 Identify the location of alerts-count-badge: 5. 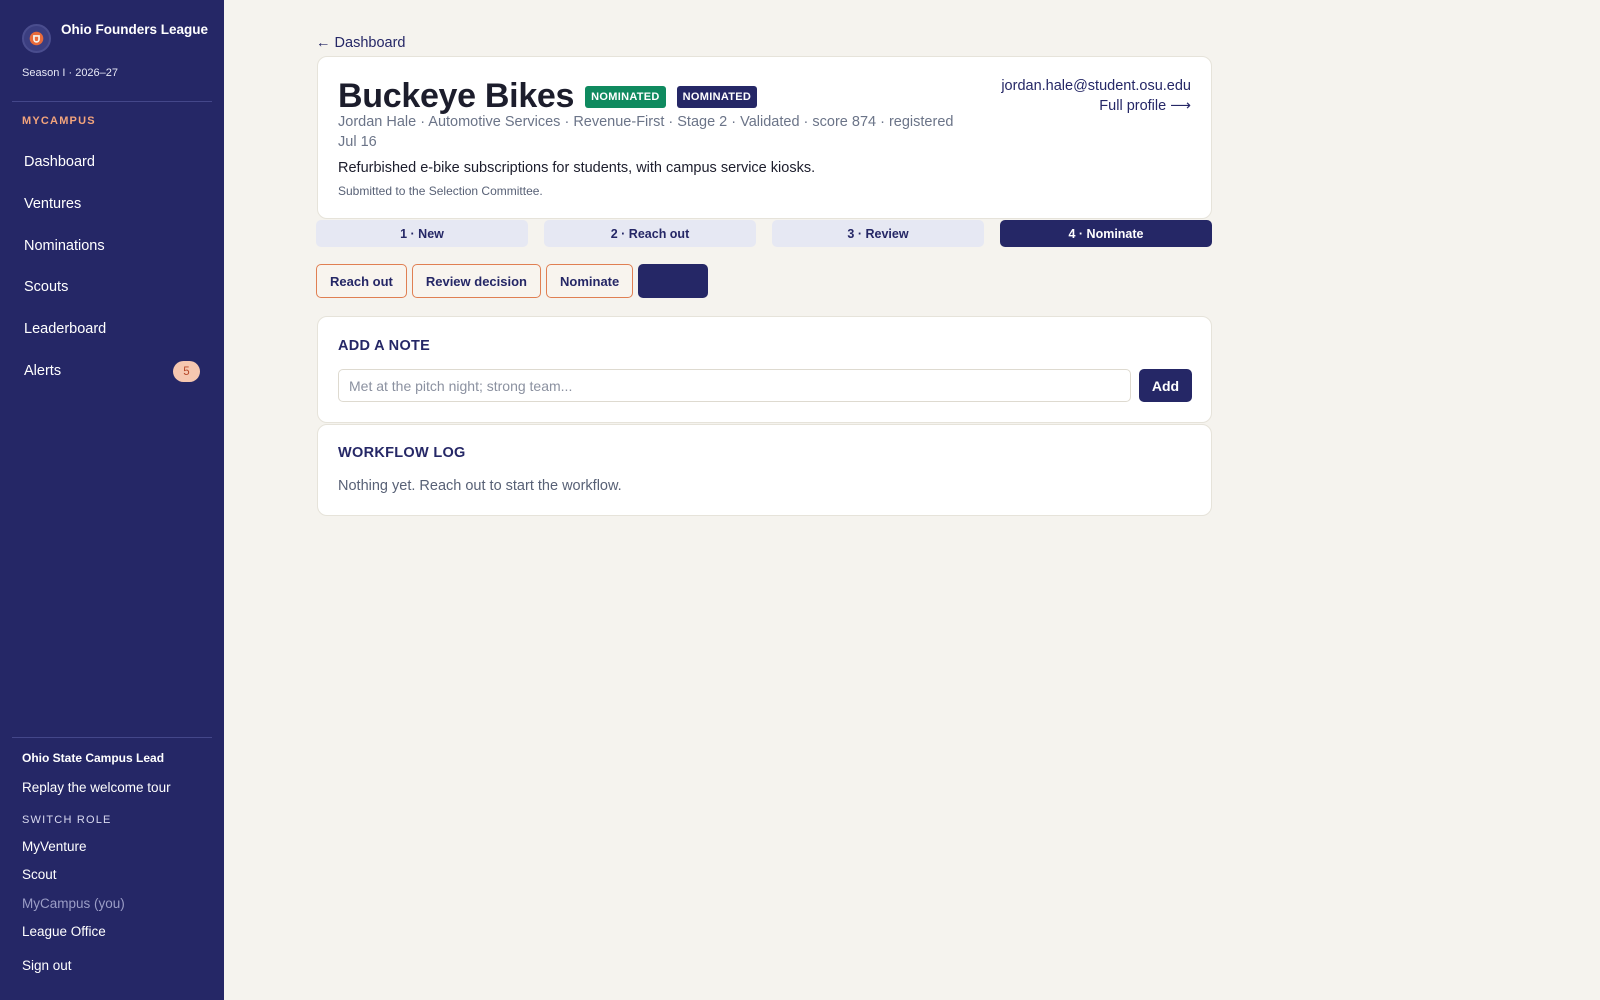
(186, 371).